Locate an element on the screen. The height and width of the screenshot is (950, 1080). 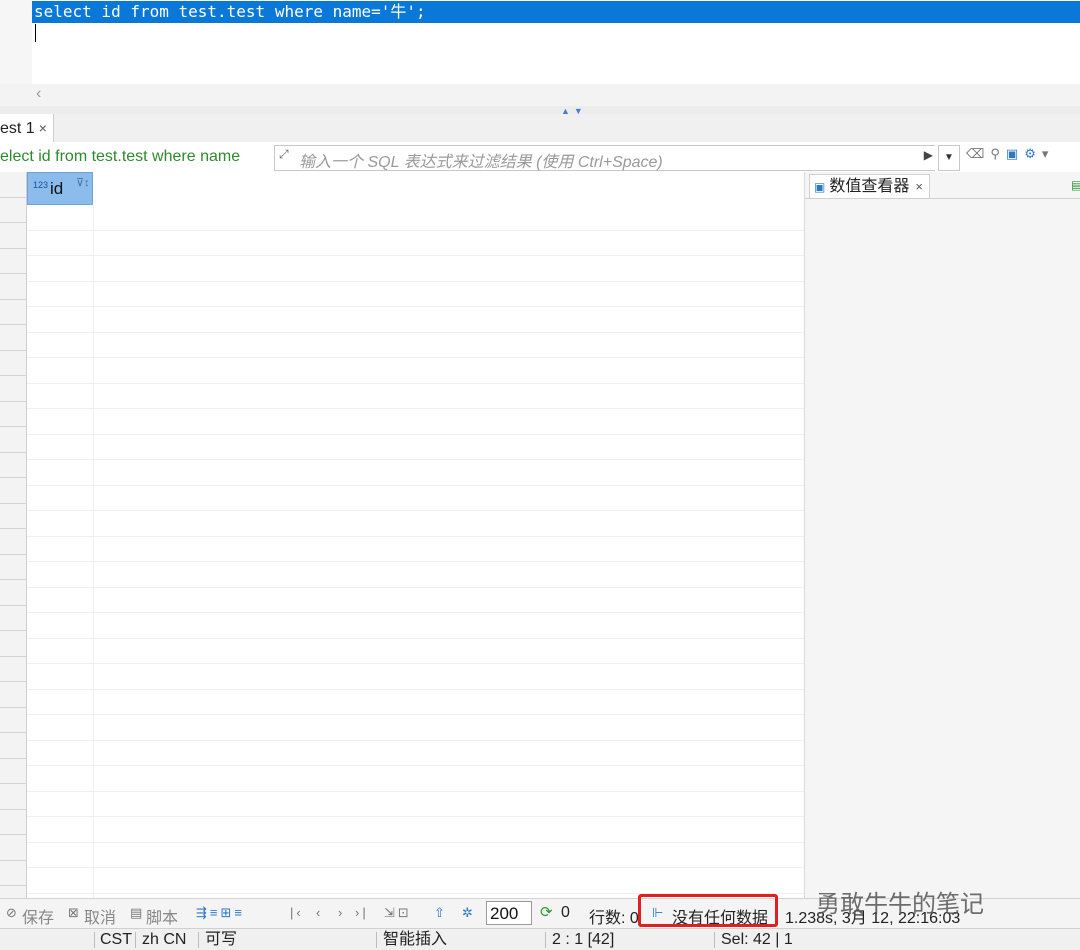
cancel-box-icon: ⊠ is located at coordinates (75, 912).